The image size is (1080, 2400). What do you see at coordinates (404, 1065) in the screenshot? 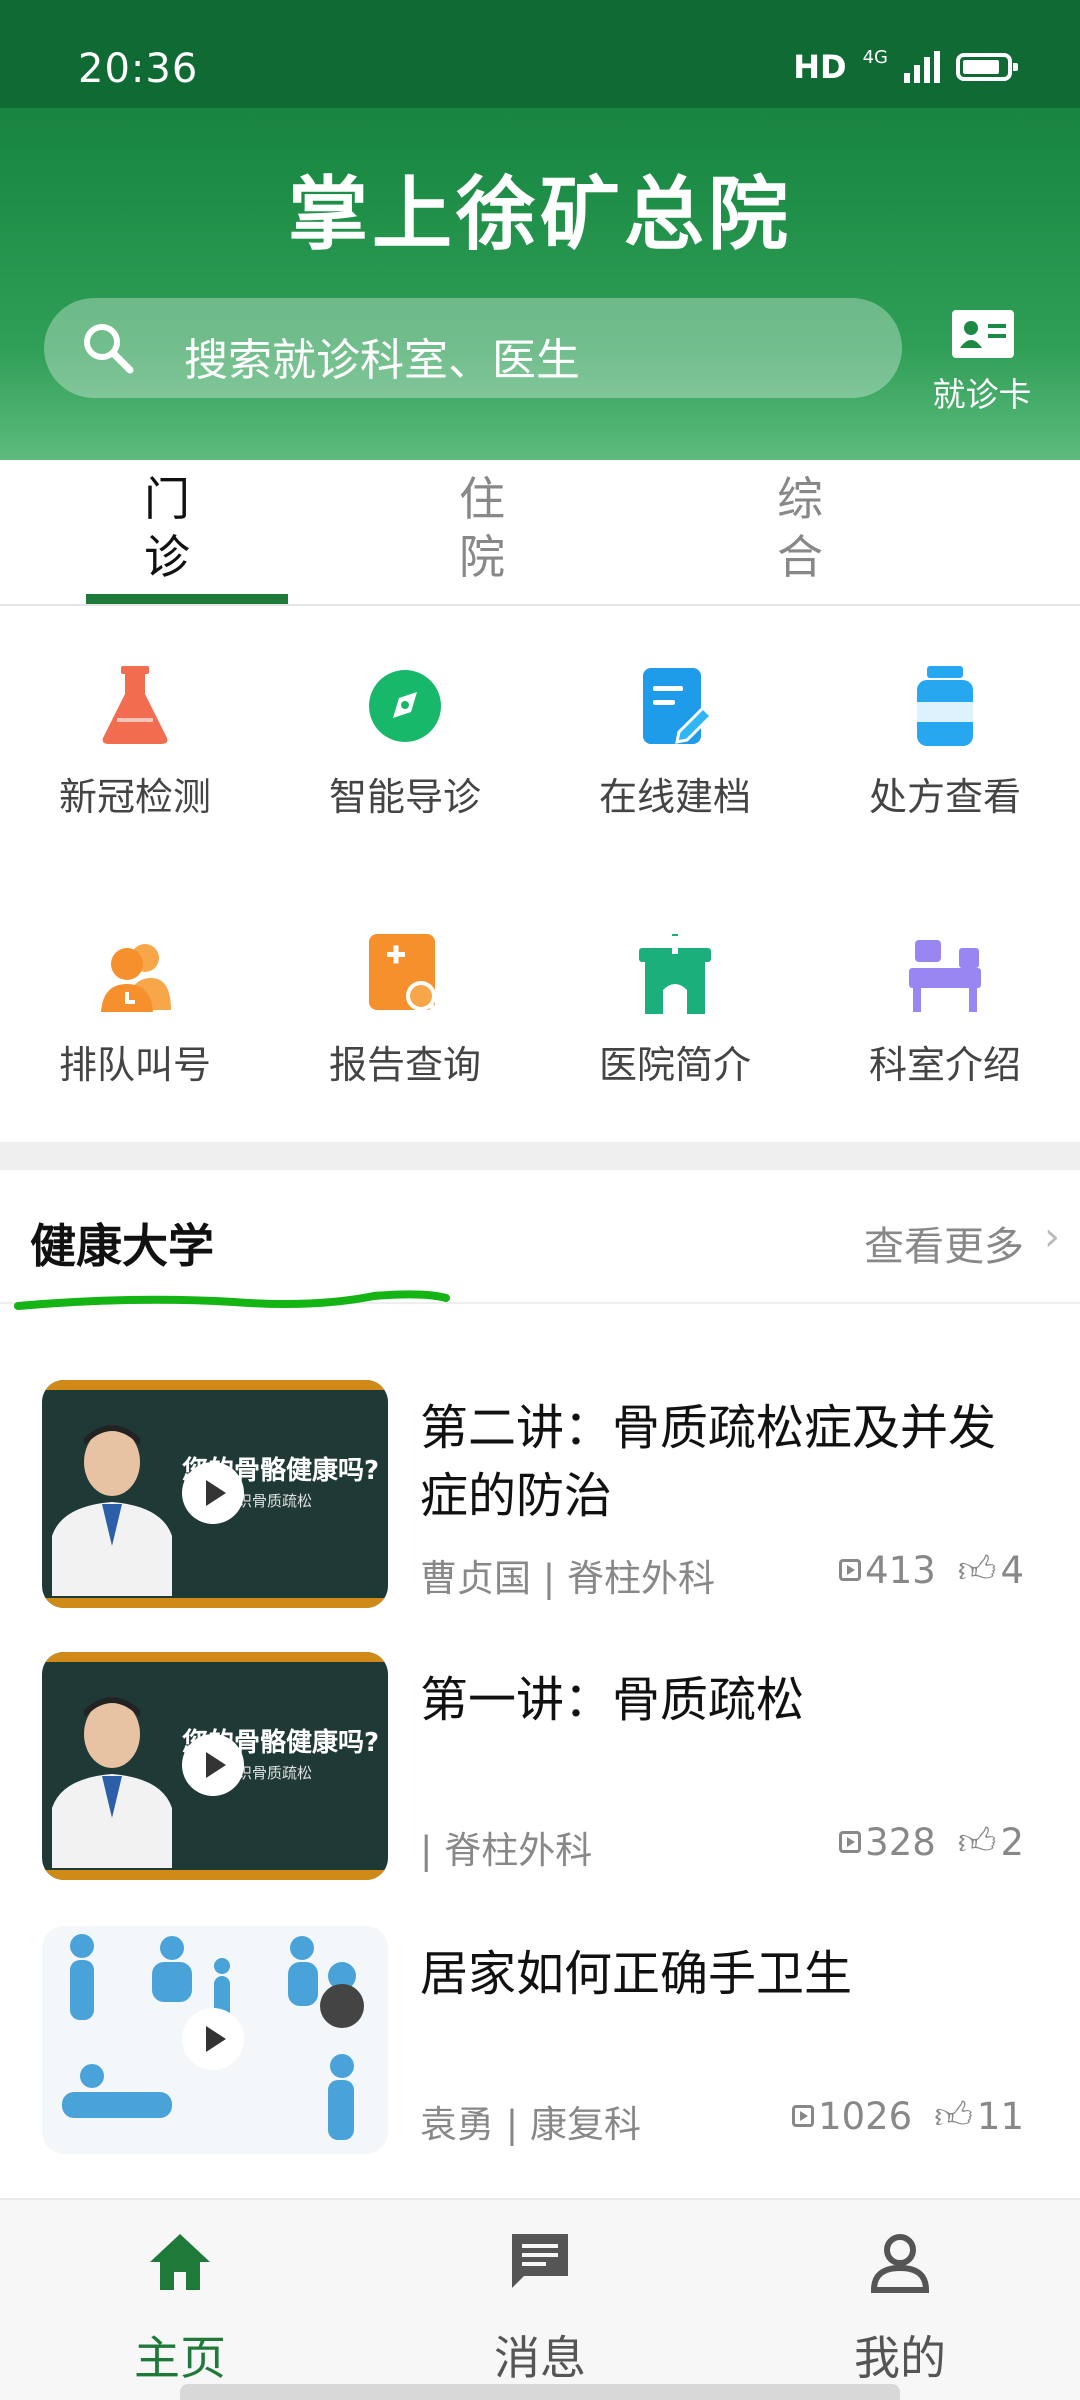
I see `service-label: 报告查询` at bounding box center [404, 1065].